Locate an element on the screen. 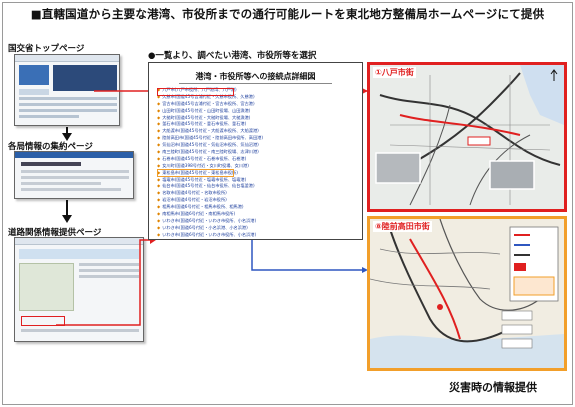 Image resolution: width=575 pixels, height=407 pixels. map-hachinohe: ①八戸市街 is located at coordinates (467, 137).